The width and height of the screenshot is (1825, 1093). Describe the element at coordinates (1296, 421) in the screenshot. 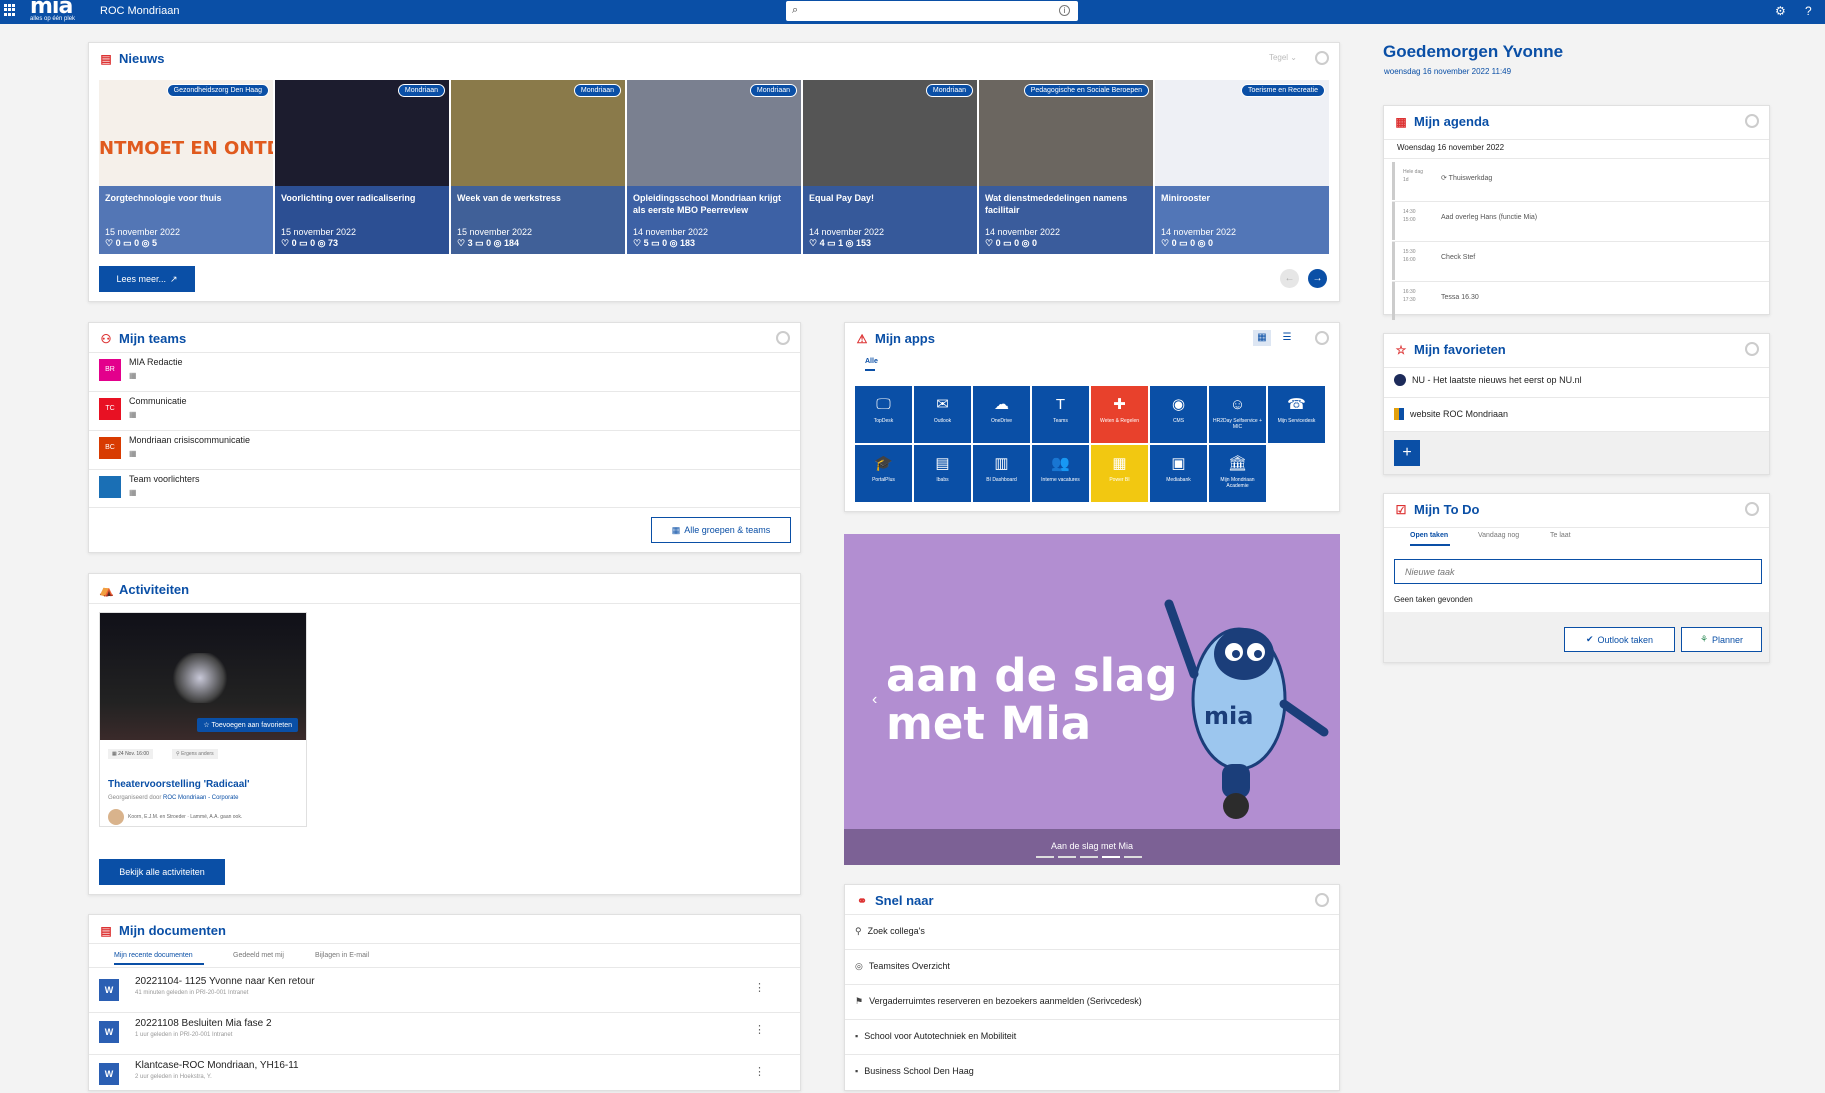

I see `app-label: Mijn Servicedesk` at that location.